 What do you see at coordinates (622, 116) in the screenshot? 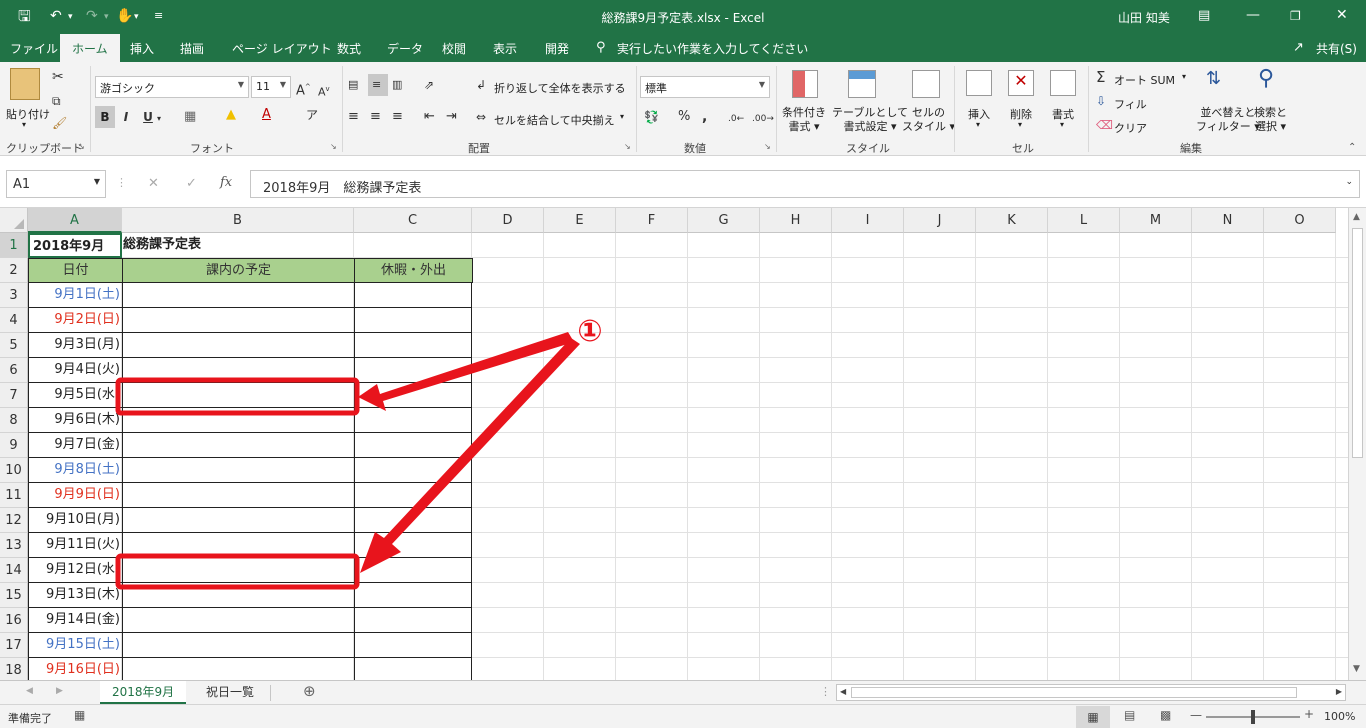
I see `merge-dropdown-icon: ▾` at bounding box center [622, 116].